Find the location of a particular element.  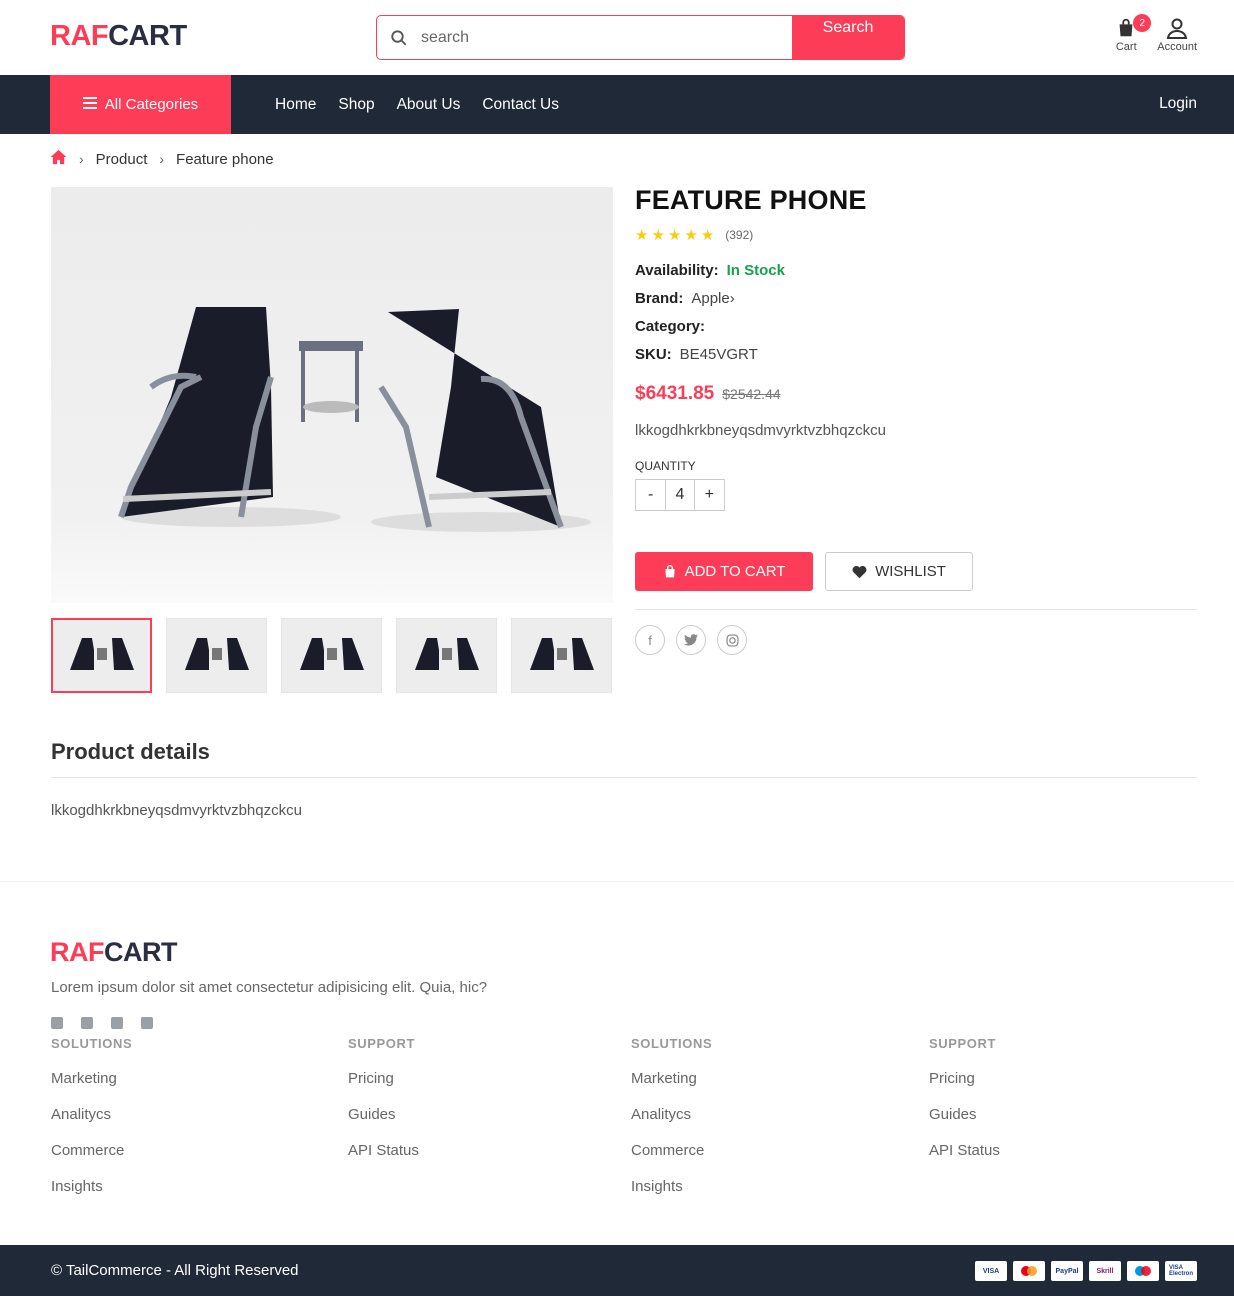

nav-links: Home Shop About Us Contact Us is located at coordinates (417, 104).